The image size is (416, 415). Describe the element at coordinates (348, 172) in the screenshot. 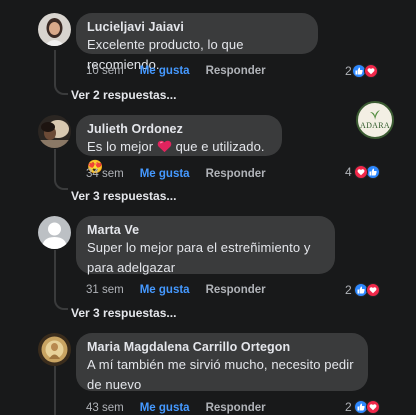

I see `reaction-count: 4` at that location.